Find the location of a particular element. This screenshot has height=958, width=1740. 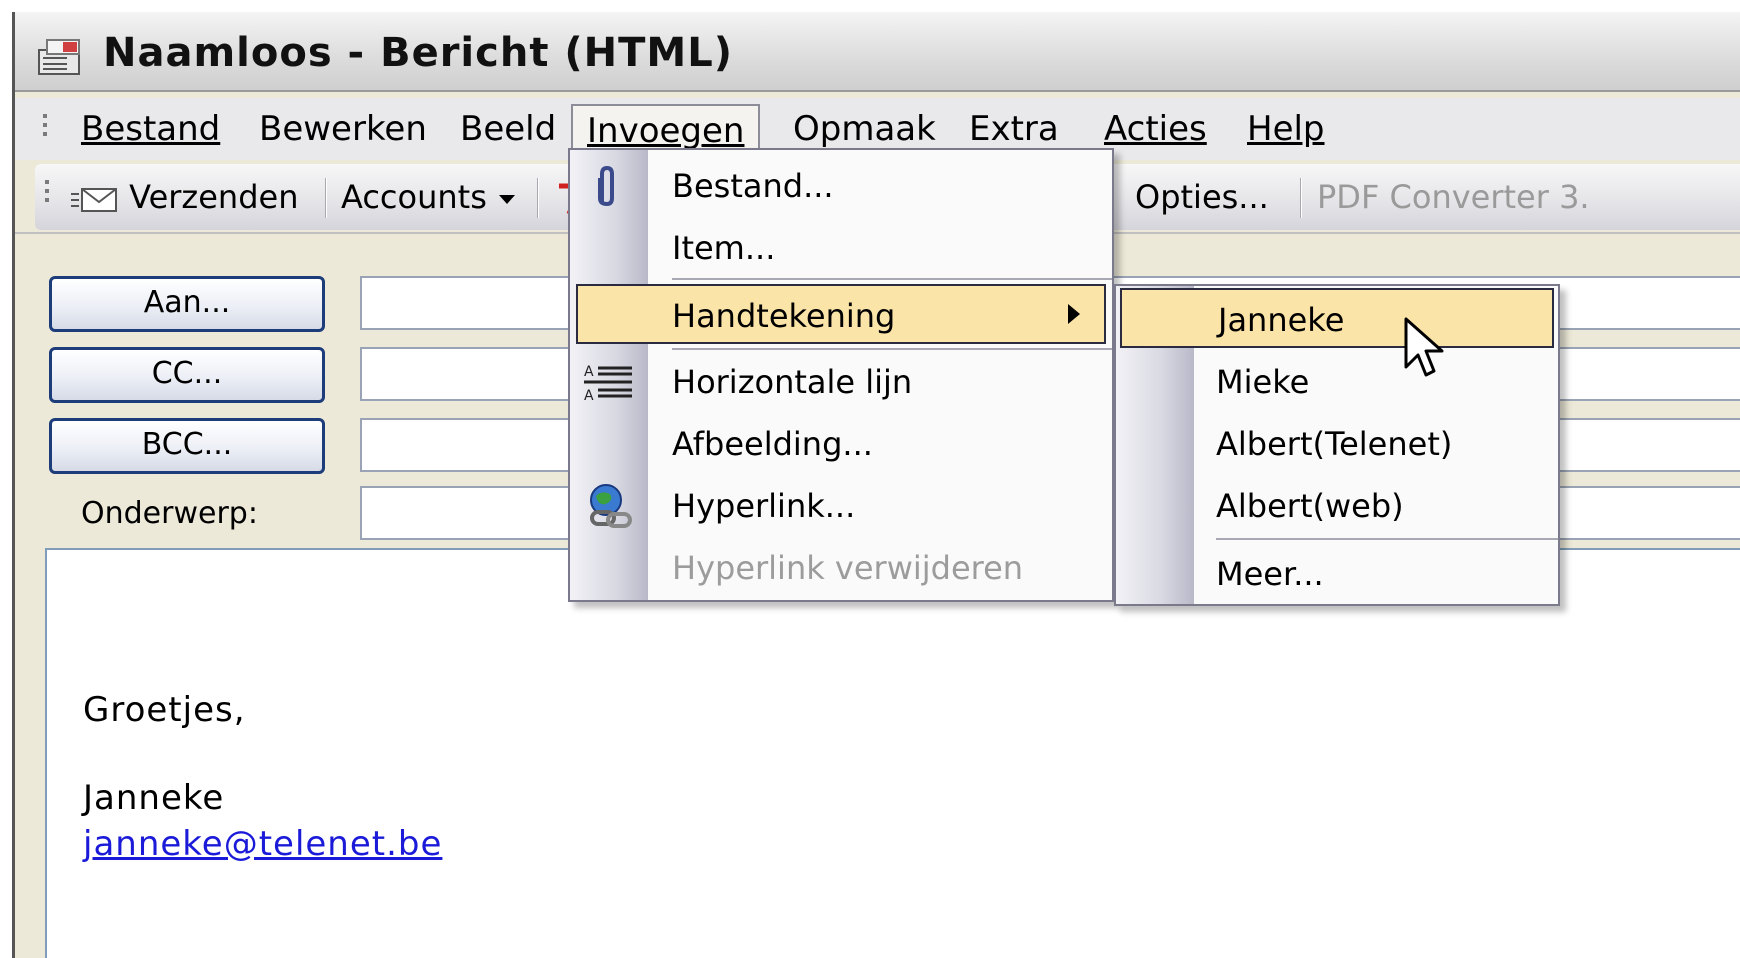

menu-acties-label: Acties is located at coordinates (1155, 129).